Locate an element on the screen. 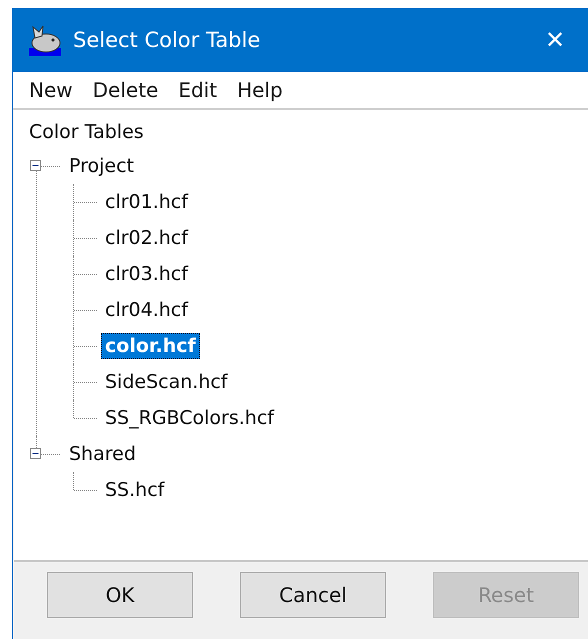  menu-item: Edit is located at coordinates (198, 90).